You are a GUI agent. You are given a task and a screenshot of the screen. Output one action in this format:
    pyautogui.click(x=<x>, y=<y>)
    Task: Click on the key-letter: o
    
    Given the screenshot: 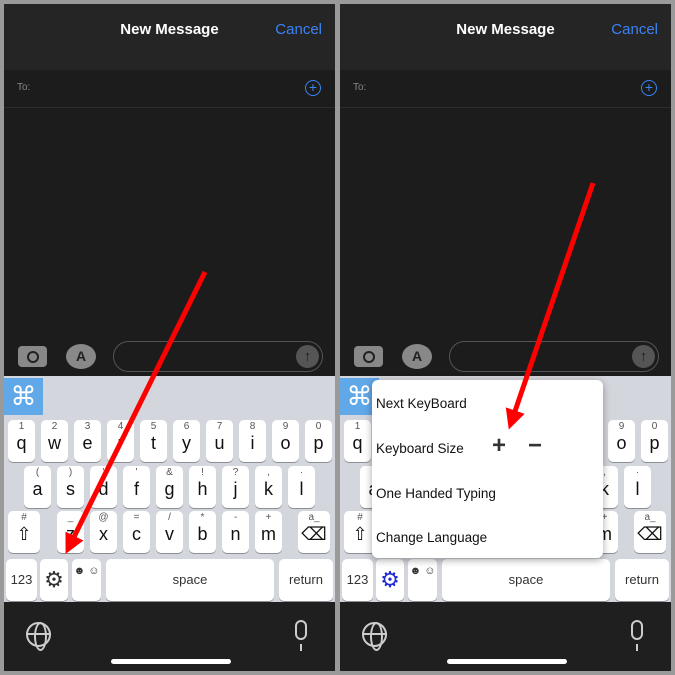 What is the action you would take?
    pyautogui.click(x=621, y=443)
    